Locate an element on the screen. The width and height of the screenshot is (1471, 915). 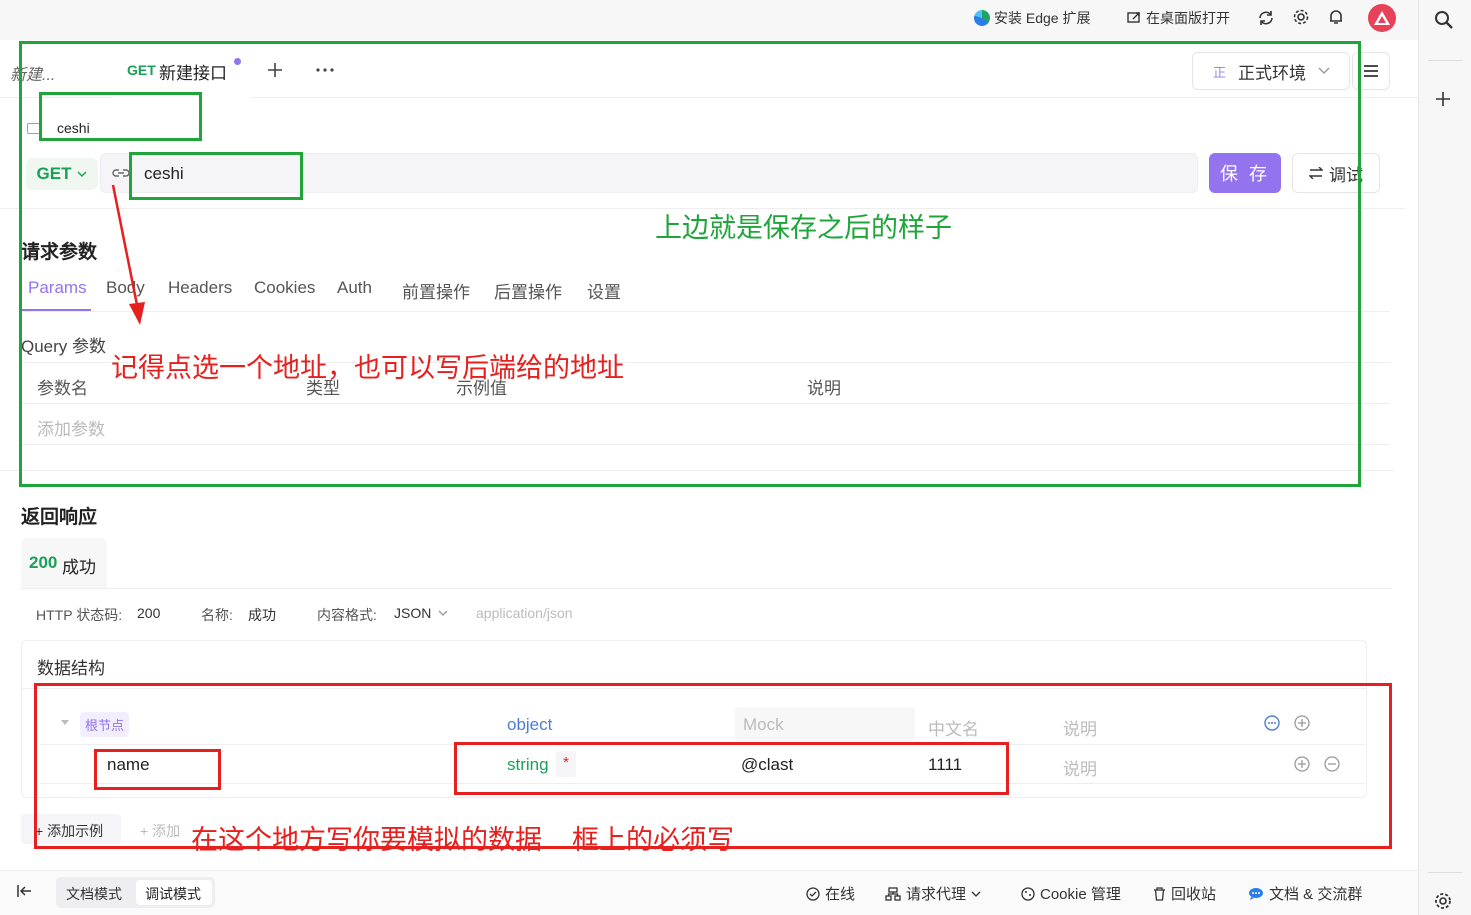
status-code: 200 is located at coordinates (43, 562).